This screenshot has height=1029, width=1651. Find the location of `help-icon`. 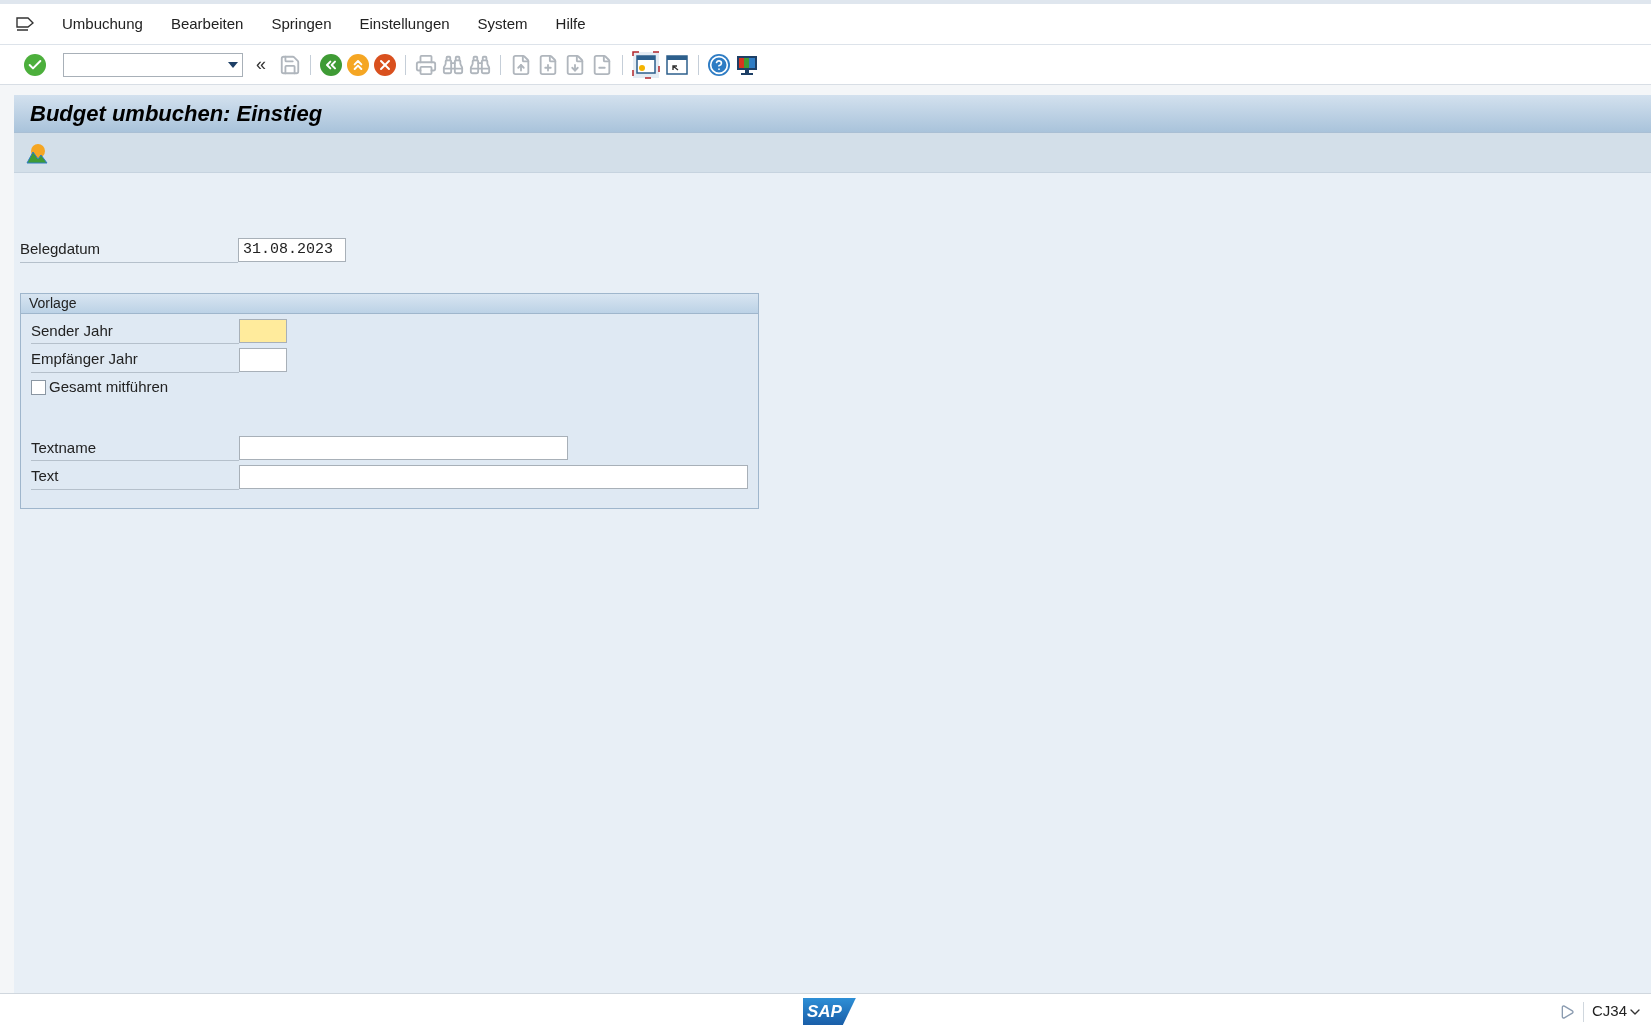

help-icon is located at coordinates (719, 64).